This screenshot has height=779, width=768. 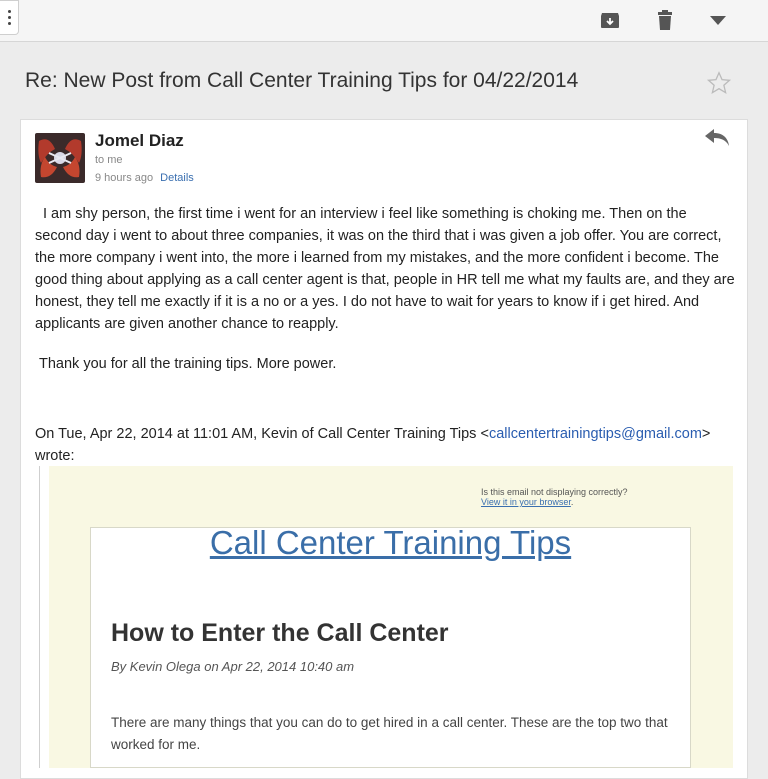 I want to click on sender-email-link: callcentertrainingtips@gmail.com, so click(x=595, y=434).